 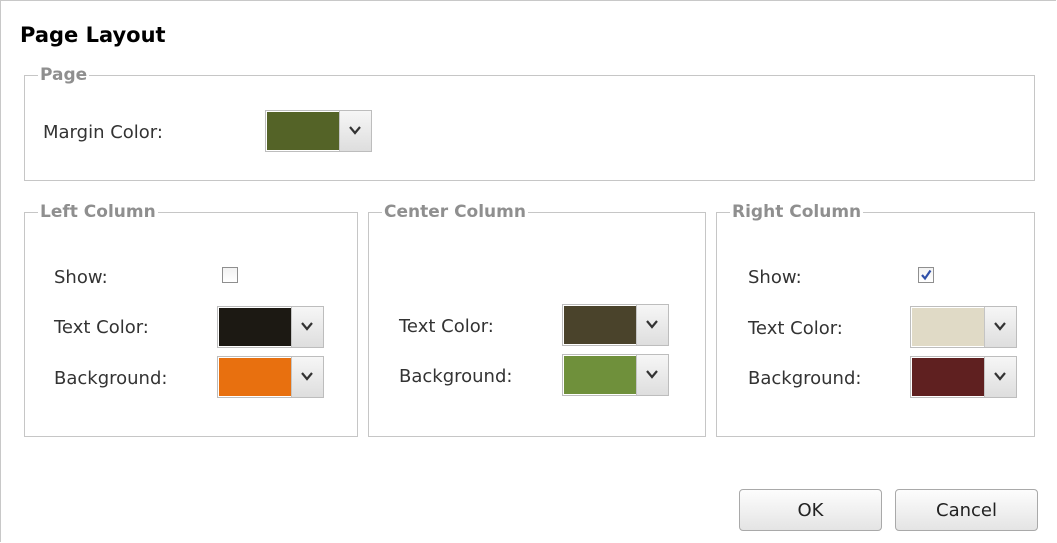 I want to click on center-text-color-dropdown-button, so click(x=652, y=325).